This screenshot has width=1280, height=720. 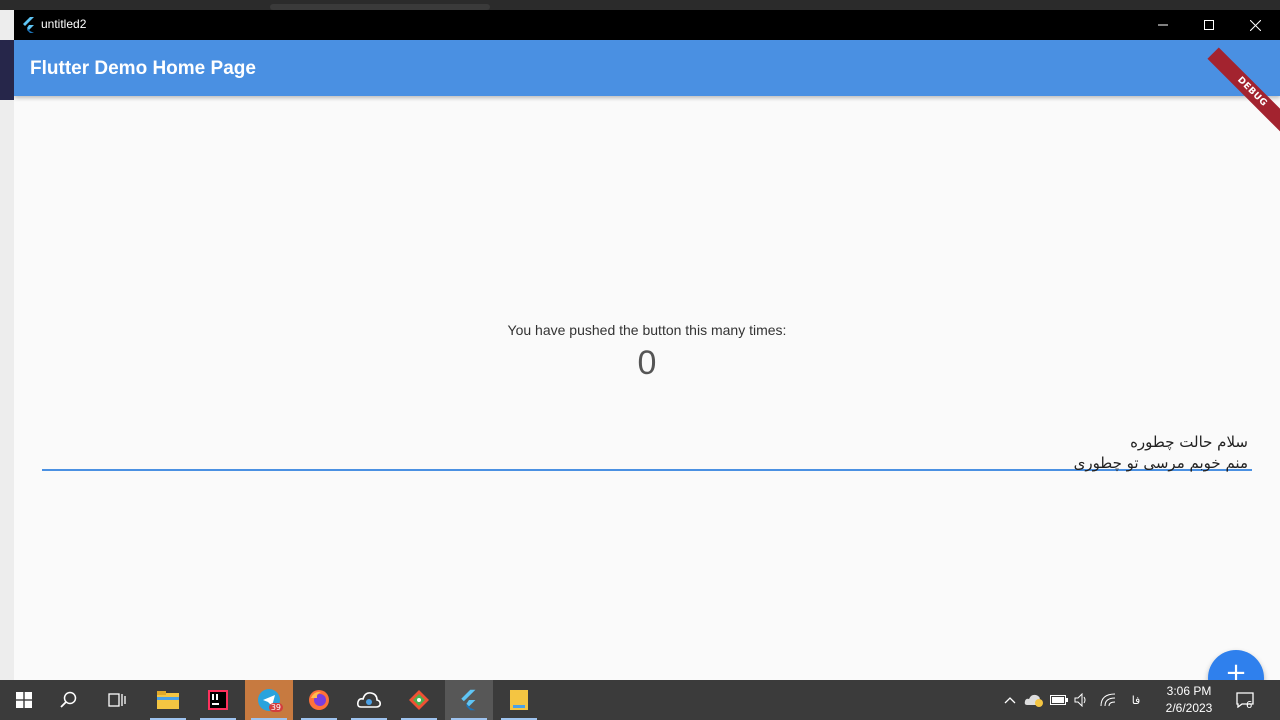 I want to click on search-button, so click(x=69, y=700).